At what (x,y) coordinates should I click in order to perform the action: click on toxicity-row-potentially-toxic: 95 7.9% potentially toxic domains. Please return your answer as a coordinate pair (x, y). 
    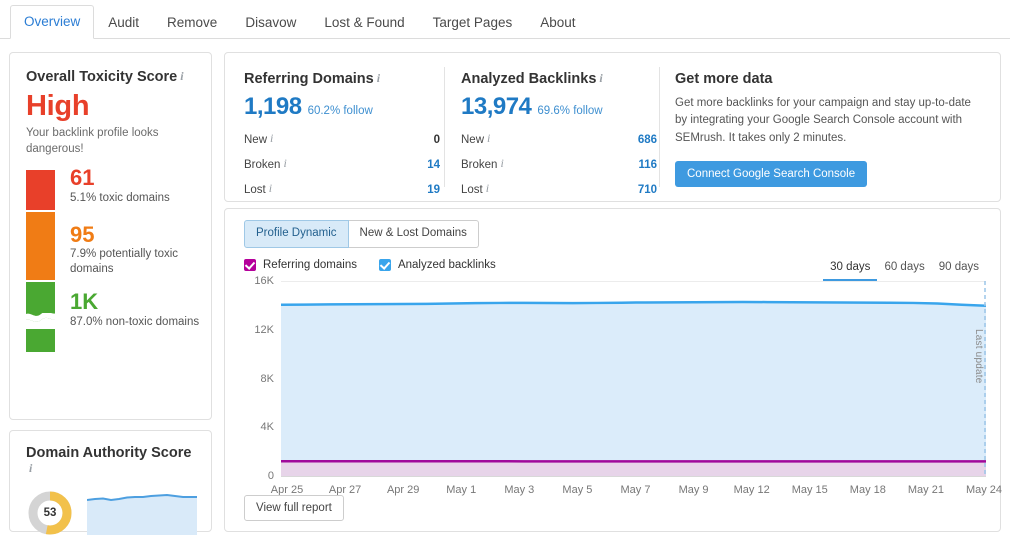
    Looking at the image, I should click on (135, 250).